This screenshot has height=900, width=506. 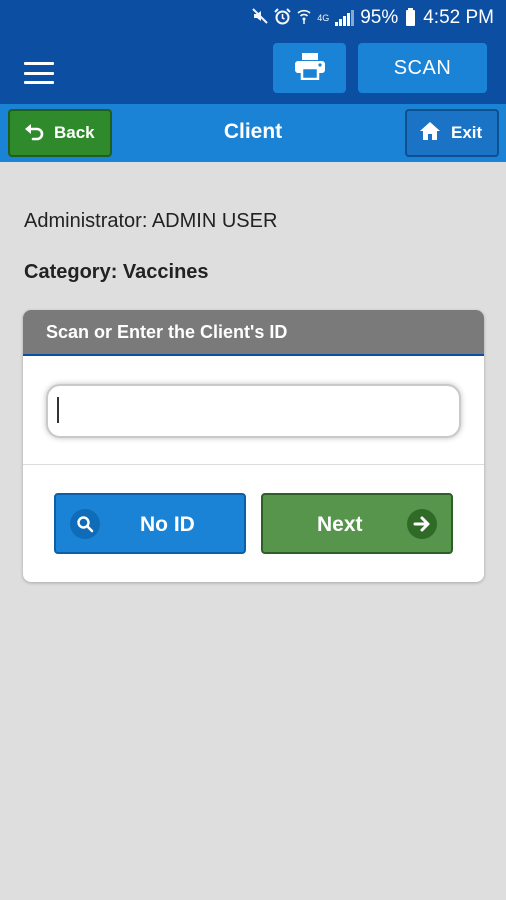 What do you see at coordinates (74, 132) in the screenshot?
I see `back-label: Back` at bounding box center [74, 132].